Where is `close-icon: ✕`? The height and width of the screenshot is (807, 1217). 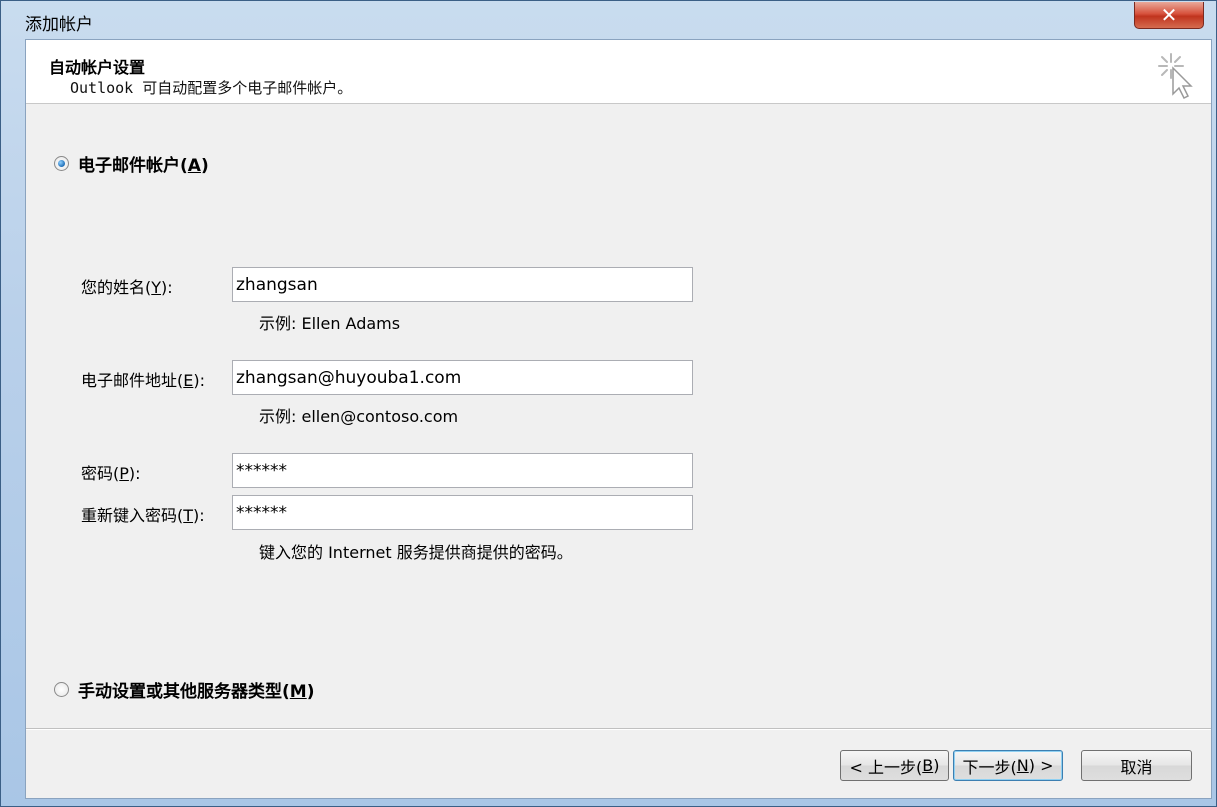
close-icon: ✕ is located at coordinates (1169, 15).